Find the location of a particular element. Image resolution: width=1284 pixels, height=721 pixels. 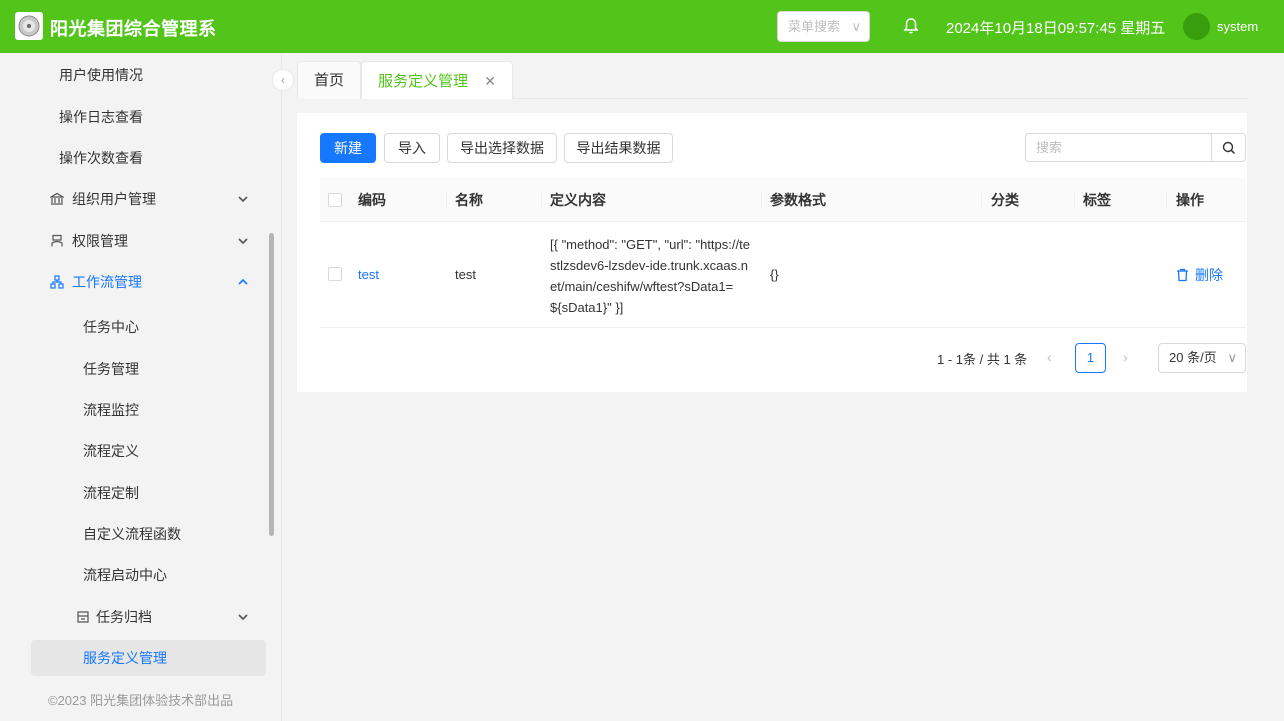

bell-icon is located at coordinates (911, 26).